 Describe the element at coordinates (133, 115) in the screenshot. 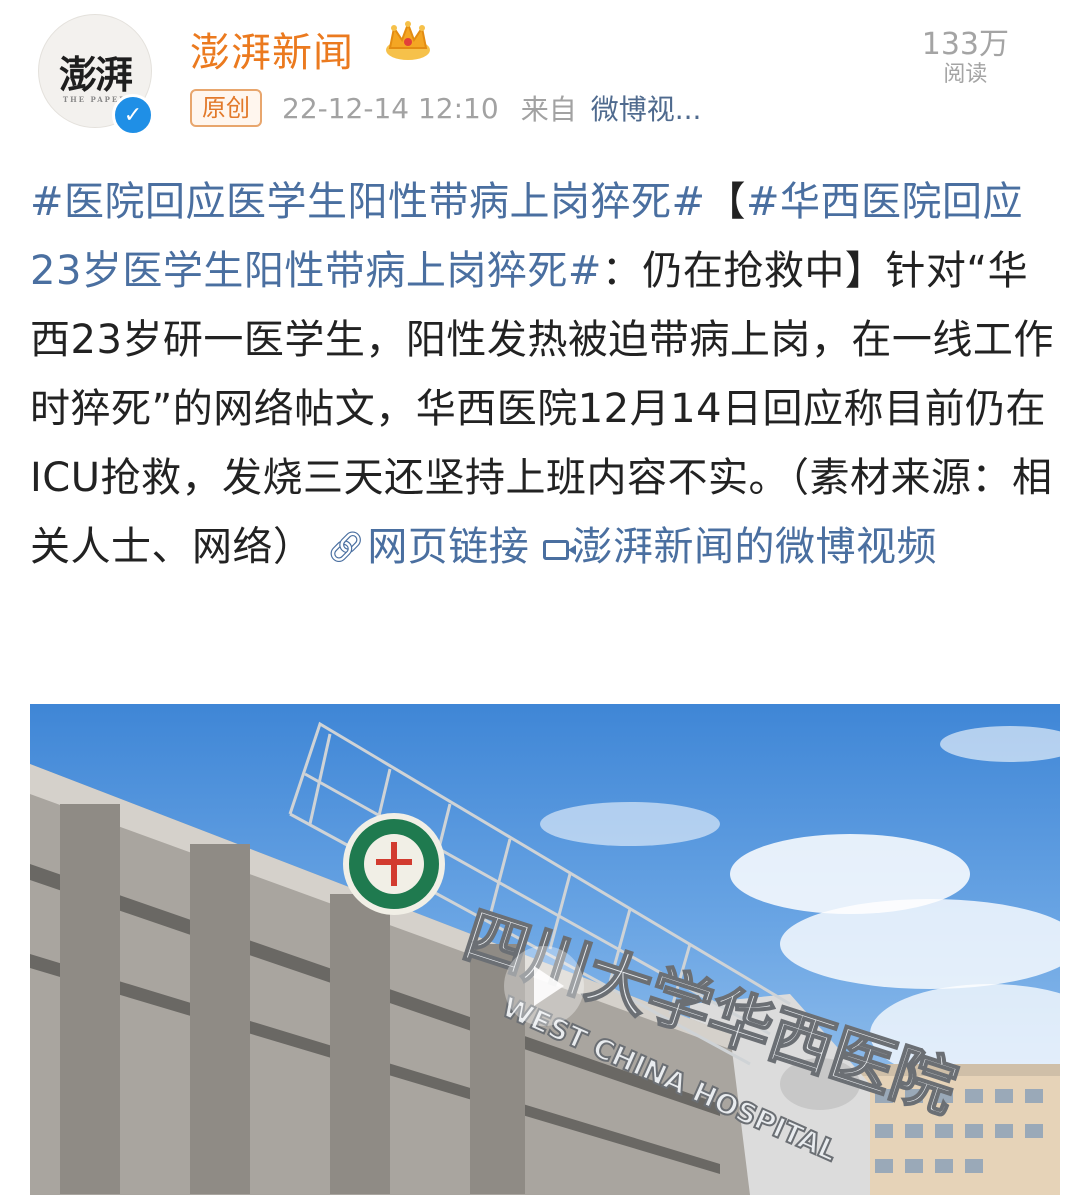

I see `verified-icon: ✓` at that location.